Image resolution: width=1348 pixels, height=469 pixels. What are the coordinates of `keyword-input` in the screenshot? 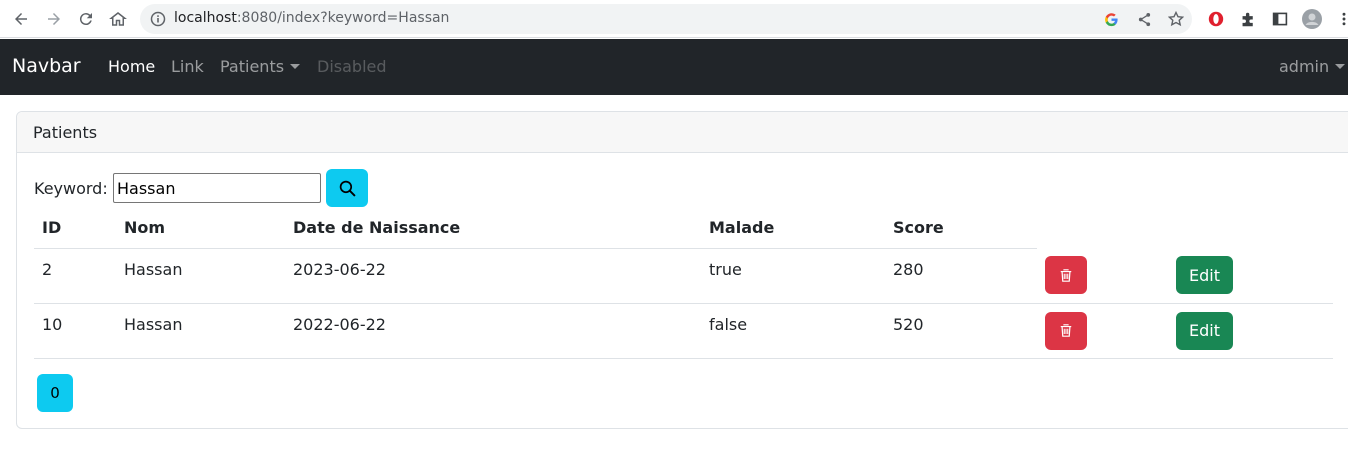 It's located at (217, 188).